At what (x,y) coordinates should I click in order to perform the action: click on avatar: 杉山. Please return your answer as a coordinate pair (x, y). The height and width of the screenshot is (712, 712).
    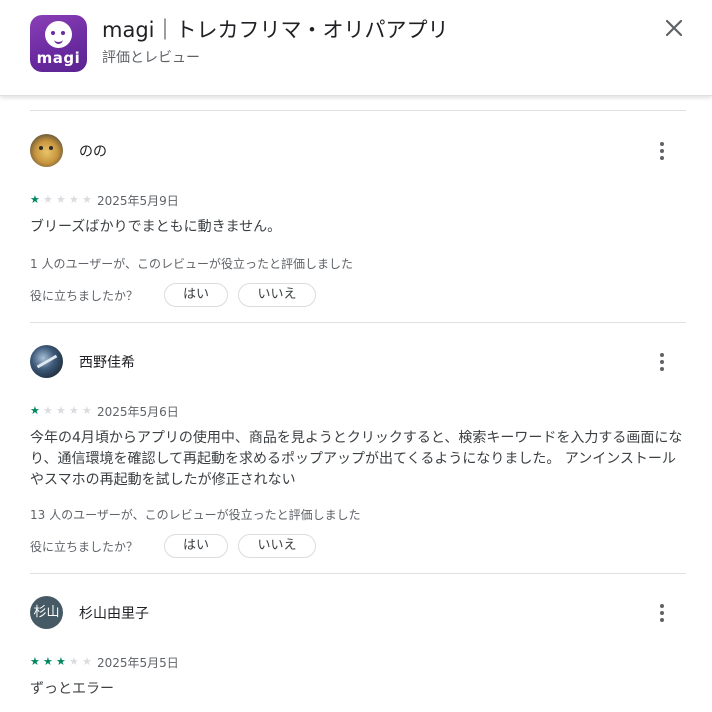
    Looking at the image, I should click on (46, 612).